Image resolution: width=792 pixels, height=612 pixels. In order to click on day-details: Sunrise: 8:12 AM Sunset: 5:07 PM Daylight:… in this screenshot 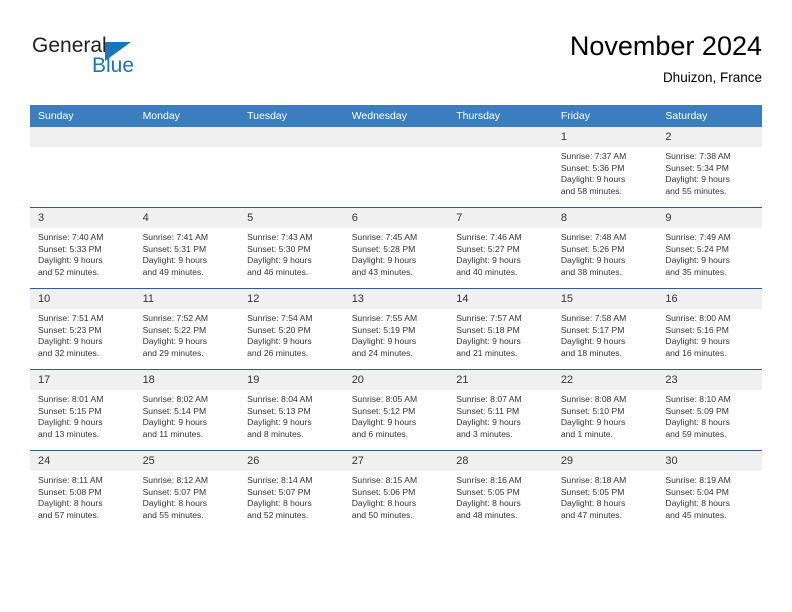, I will do `click(187, 496)`.